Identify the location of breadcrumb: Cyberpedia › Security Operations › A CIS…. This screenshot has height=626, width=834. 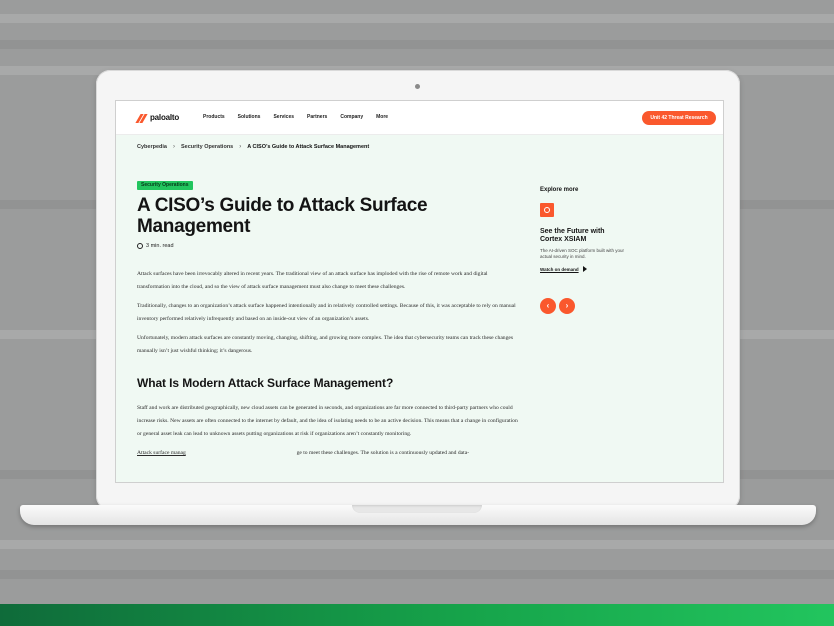
(253, 147).